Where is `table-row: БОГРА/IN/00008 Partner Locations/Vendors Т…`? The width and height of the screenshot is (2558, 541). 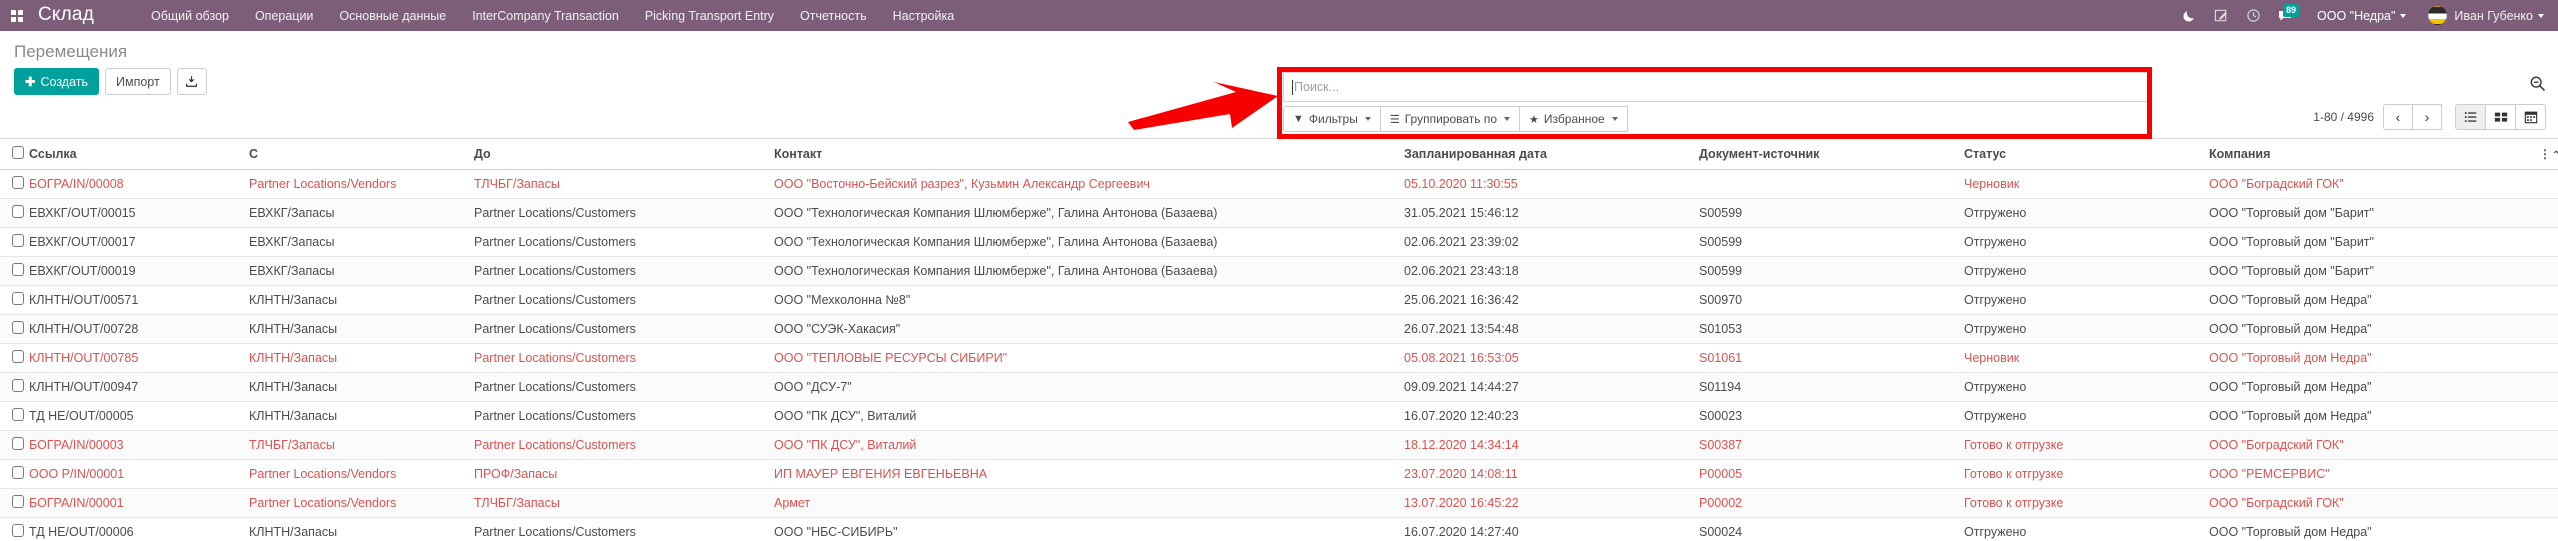 table-row: БОГРА/IN/00008 Partner Locations/Vendors Т… is located at coordinates (1279, 184).